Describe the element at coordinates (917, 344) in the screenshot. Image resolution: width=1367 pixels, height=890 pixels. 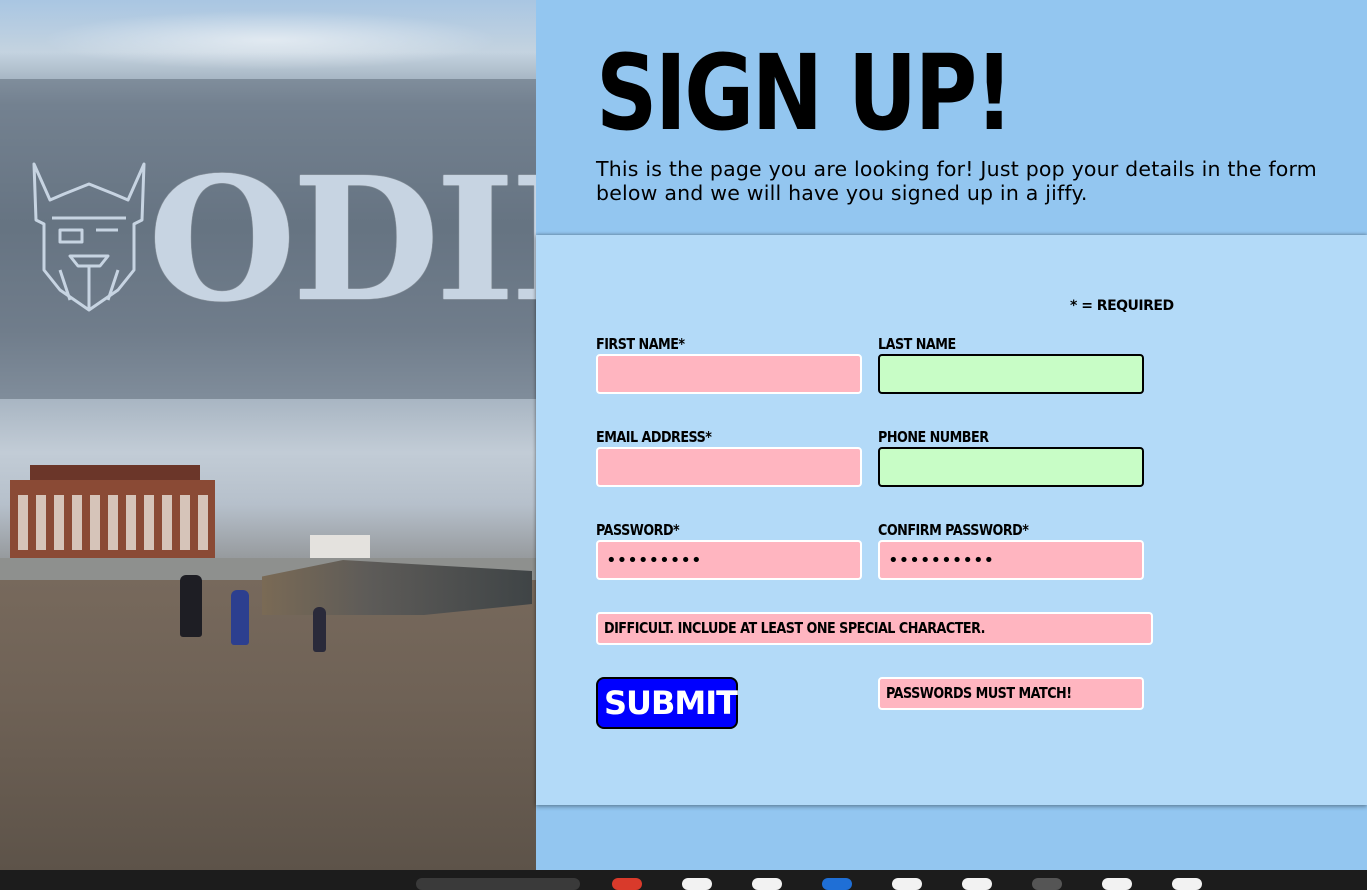
I see `last-name-label: Last Name` at that location.